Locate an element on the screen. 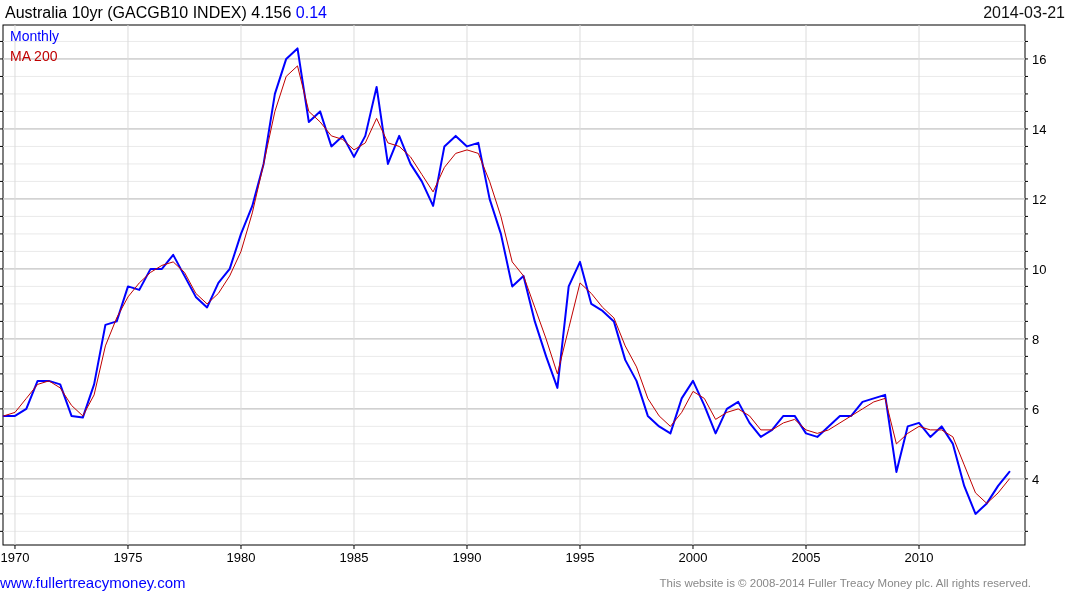  axis-label: 2005 is located at coordinates (806, 557).